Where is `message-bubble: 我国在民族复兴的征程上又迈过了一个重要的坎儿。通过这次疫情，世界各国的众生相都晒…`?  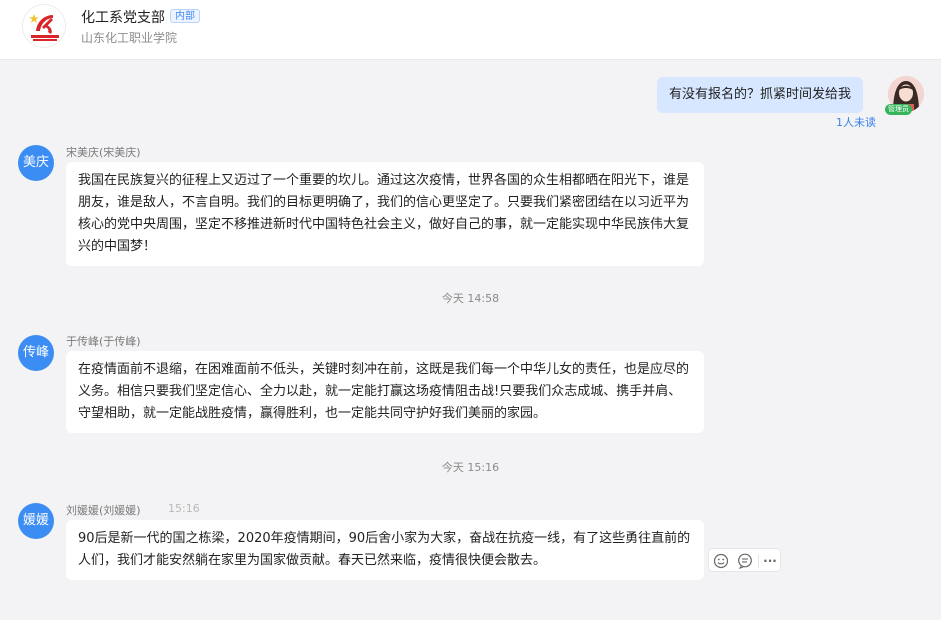
message-bubble: 我国在民族复兴的征程上又迈过了一个重要的坎儿。通过这次疫情，世界各国的众生相都晒… is located at coordinates (385, 214).